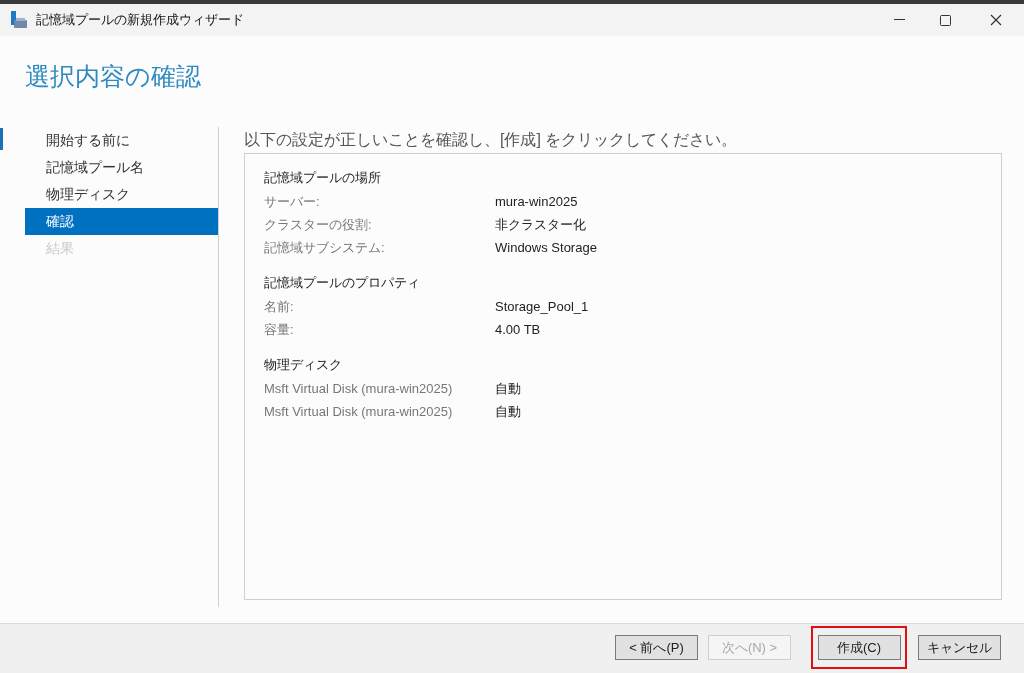 Image resolution: width=1024 pixels, height=673 pixels. What do you see at coordinates (140, 20) in the screenshot?
I see `window-title: 記憶域プールの新規作成ウィザード` at bounding box center [140, 20].